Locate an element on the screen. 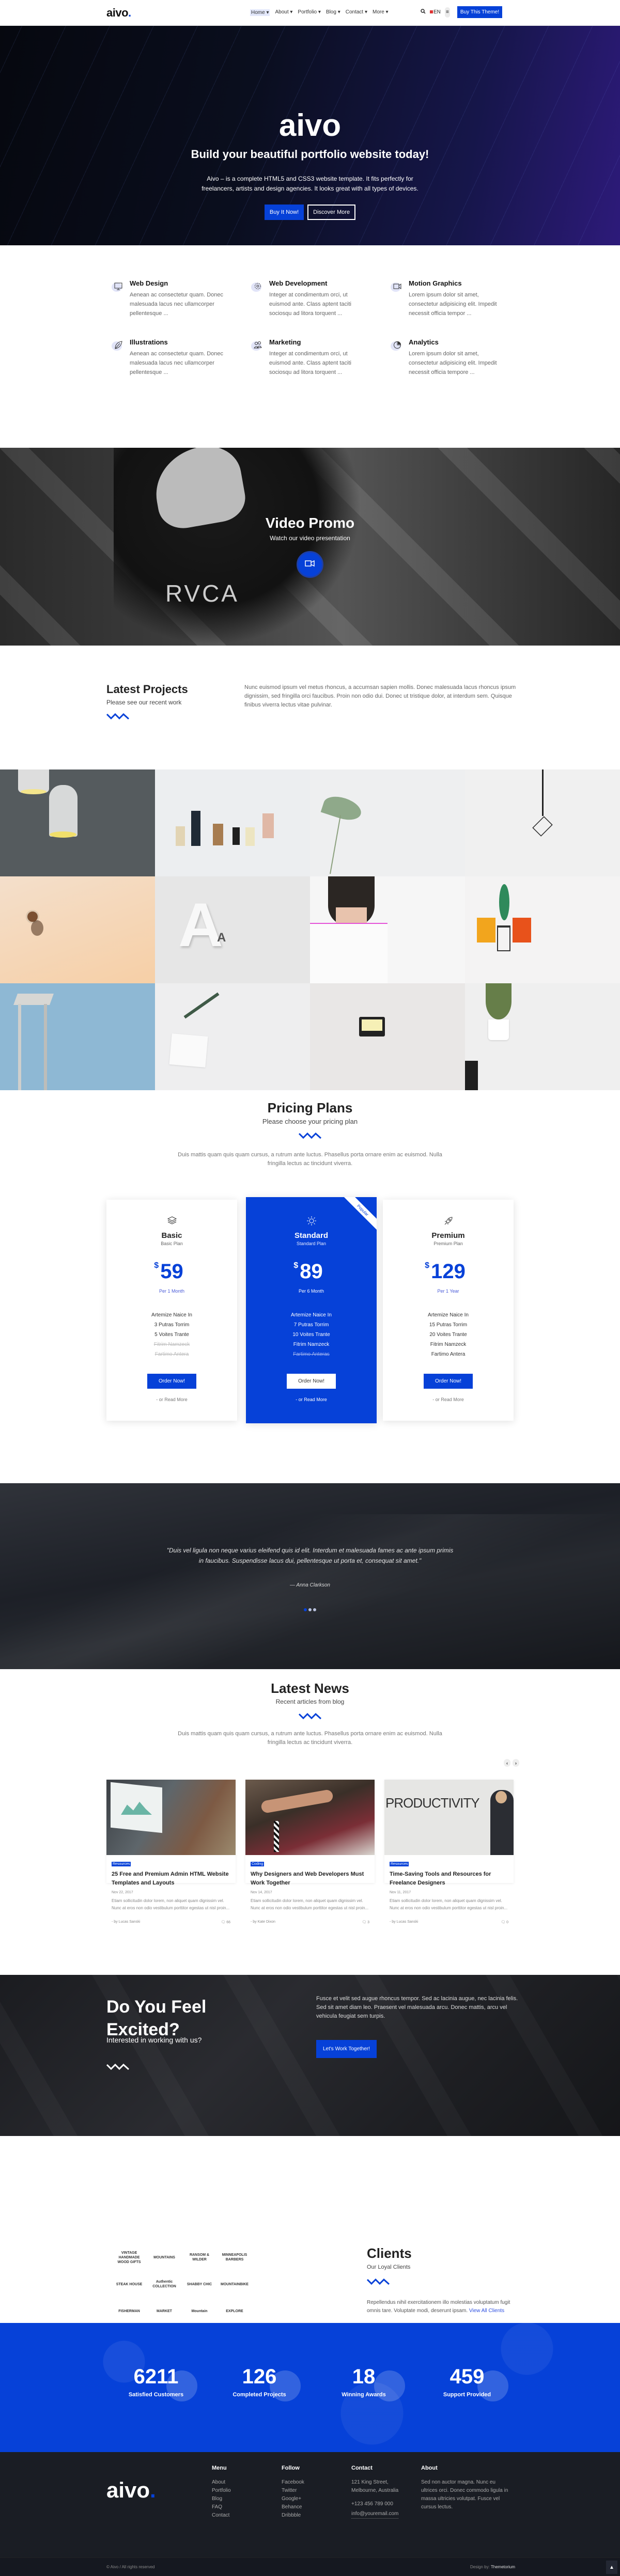 This screenshot has width=620, height=2576. news-author: - by Lucas Sanski is located at coordinates (127, 1922).